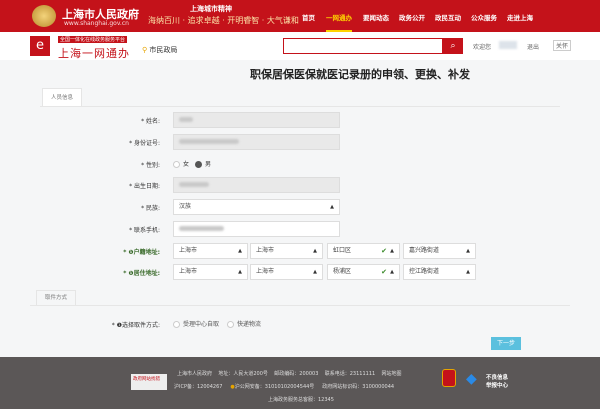 The height and width of the screenshot is (409, 600). I want to click on nav-yiwangtongban: 一网通办, so click(339, 22).